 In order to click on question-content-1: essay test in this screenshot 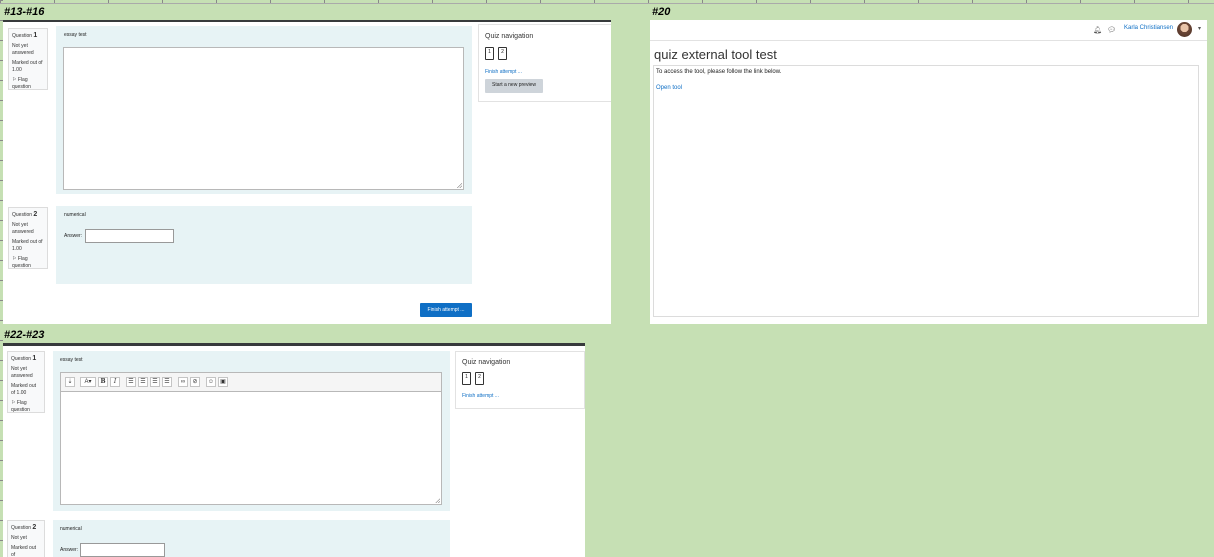, I will do `click(264, 110)`.